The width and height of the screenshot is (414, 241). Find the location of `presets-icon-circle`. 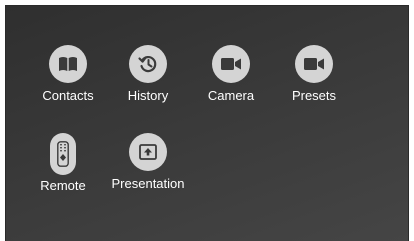

presets-icon-circle is located at coordinates (314, 64).